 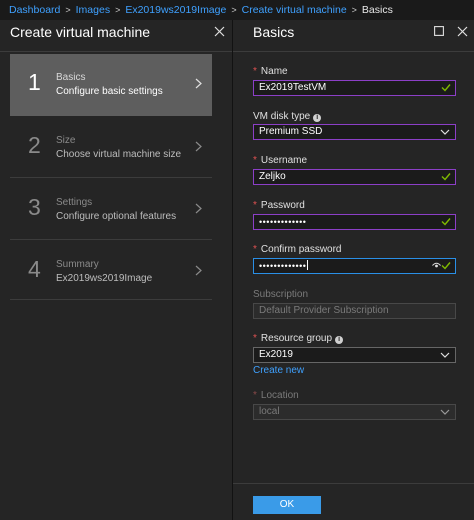 I want to click on maximize-icon, so click(x=439, y=31).